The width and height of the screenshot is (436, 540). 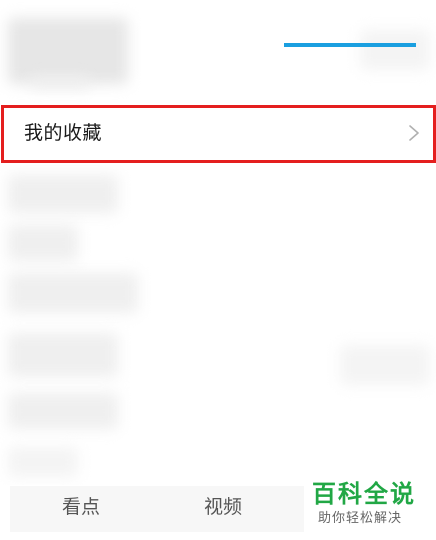 I want to click on my-favorites-label: 我的收藏, so click(x=63, y=133).